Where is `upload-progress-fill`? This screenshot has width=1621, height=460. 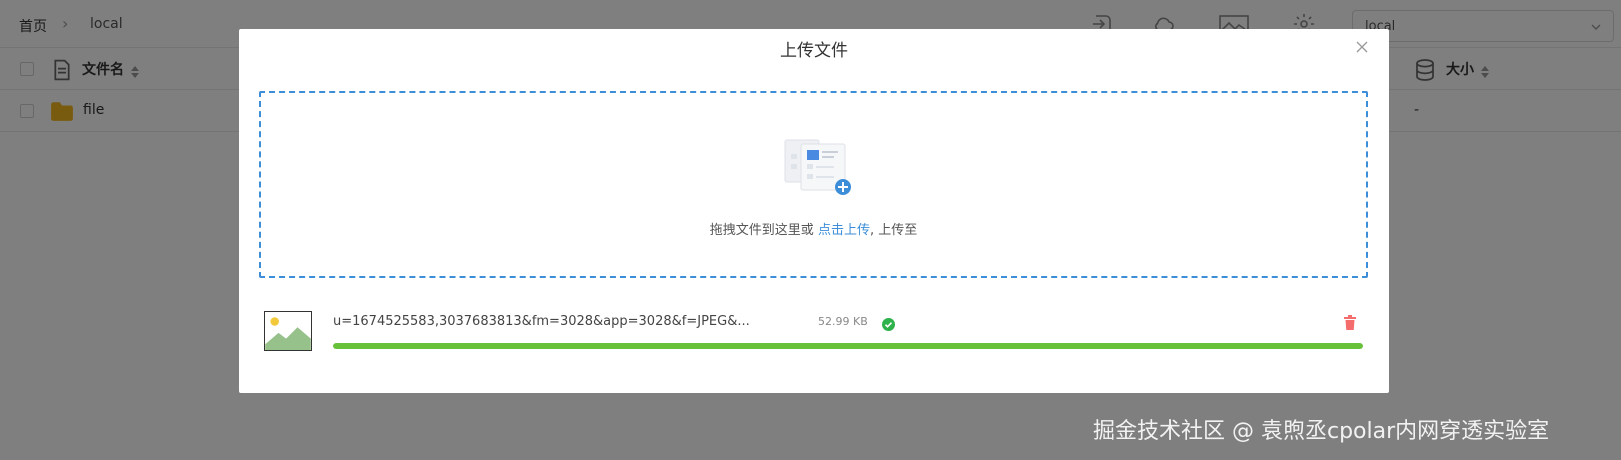 upload-progress-fill is located at coordinates (848, 346).